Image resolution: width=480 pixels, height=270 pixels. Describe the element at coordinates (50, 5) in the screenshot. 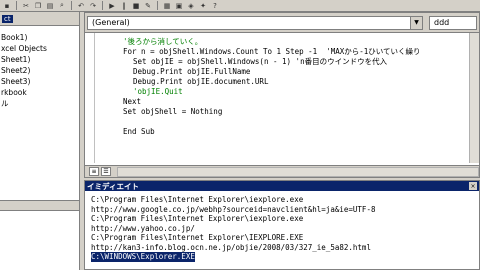

I see `paste-icon: ▤` at that location.